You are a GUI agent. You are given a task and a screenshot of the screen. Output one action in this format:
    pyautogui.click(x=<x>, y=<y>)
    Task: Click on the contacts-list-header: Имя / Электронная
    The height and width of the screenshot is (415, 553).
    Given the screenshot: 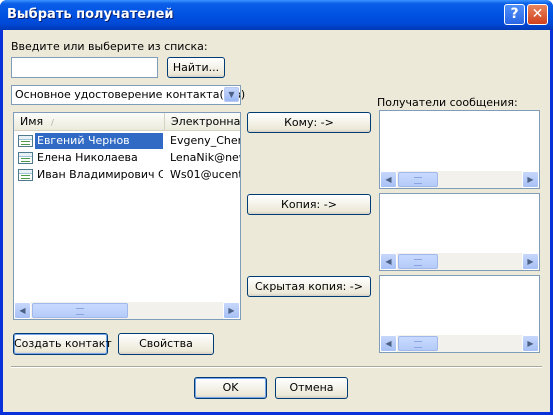 What is the action you would take?
    pyautogui.click(x=127, y=122)
    